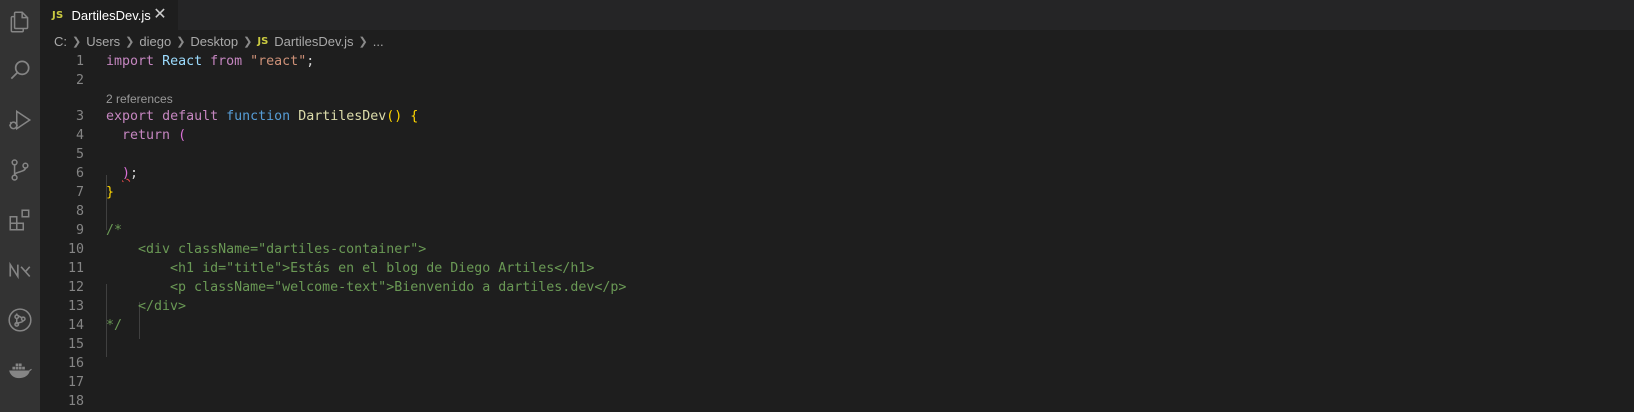 Image resolution: width=1634 pixels, height=412 pixels. Describe the element at coordinates (226, 61) in the screenshot. I see `keyword-from: from` at that location.